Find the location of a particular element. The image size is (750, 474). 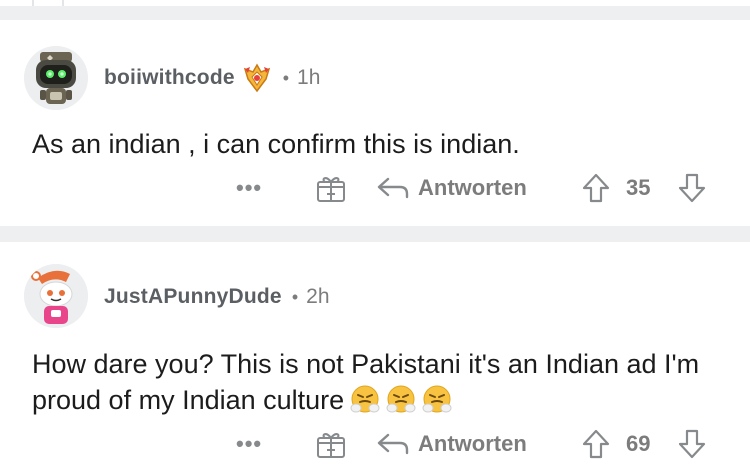

award-badge-icon is located at coordinates (256, 78).